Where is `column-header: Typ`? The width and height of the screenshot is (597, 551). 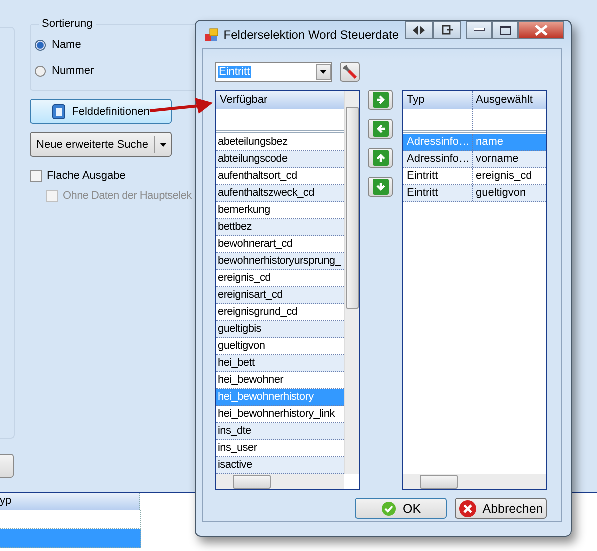
column-header: Typ is located at coordinates (438, 100).